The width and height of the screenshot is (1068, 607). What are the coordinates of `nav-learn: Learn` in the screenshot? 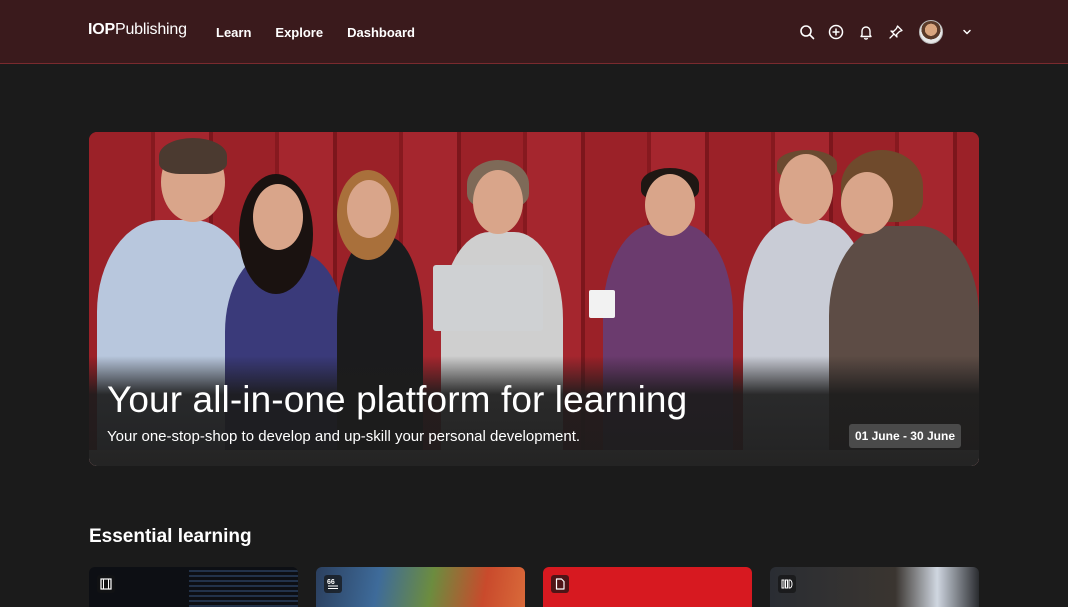 It's located at (233, 32).